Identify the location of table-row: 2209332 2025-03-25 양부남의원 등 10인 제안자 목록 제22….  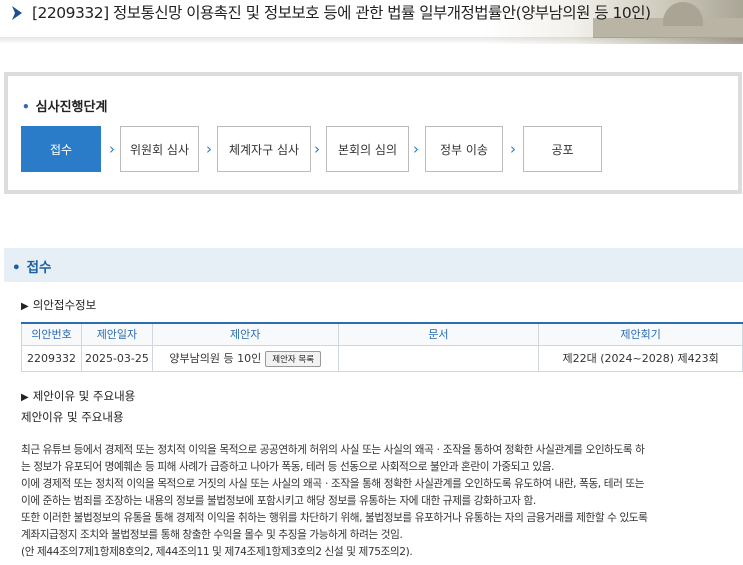
(382, 358).